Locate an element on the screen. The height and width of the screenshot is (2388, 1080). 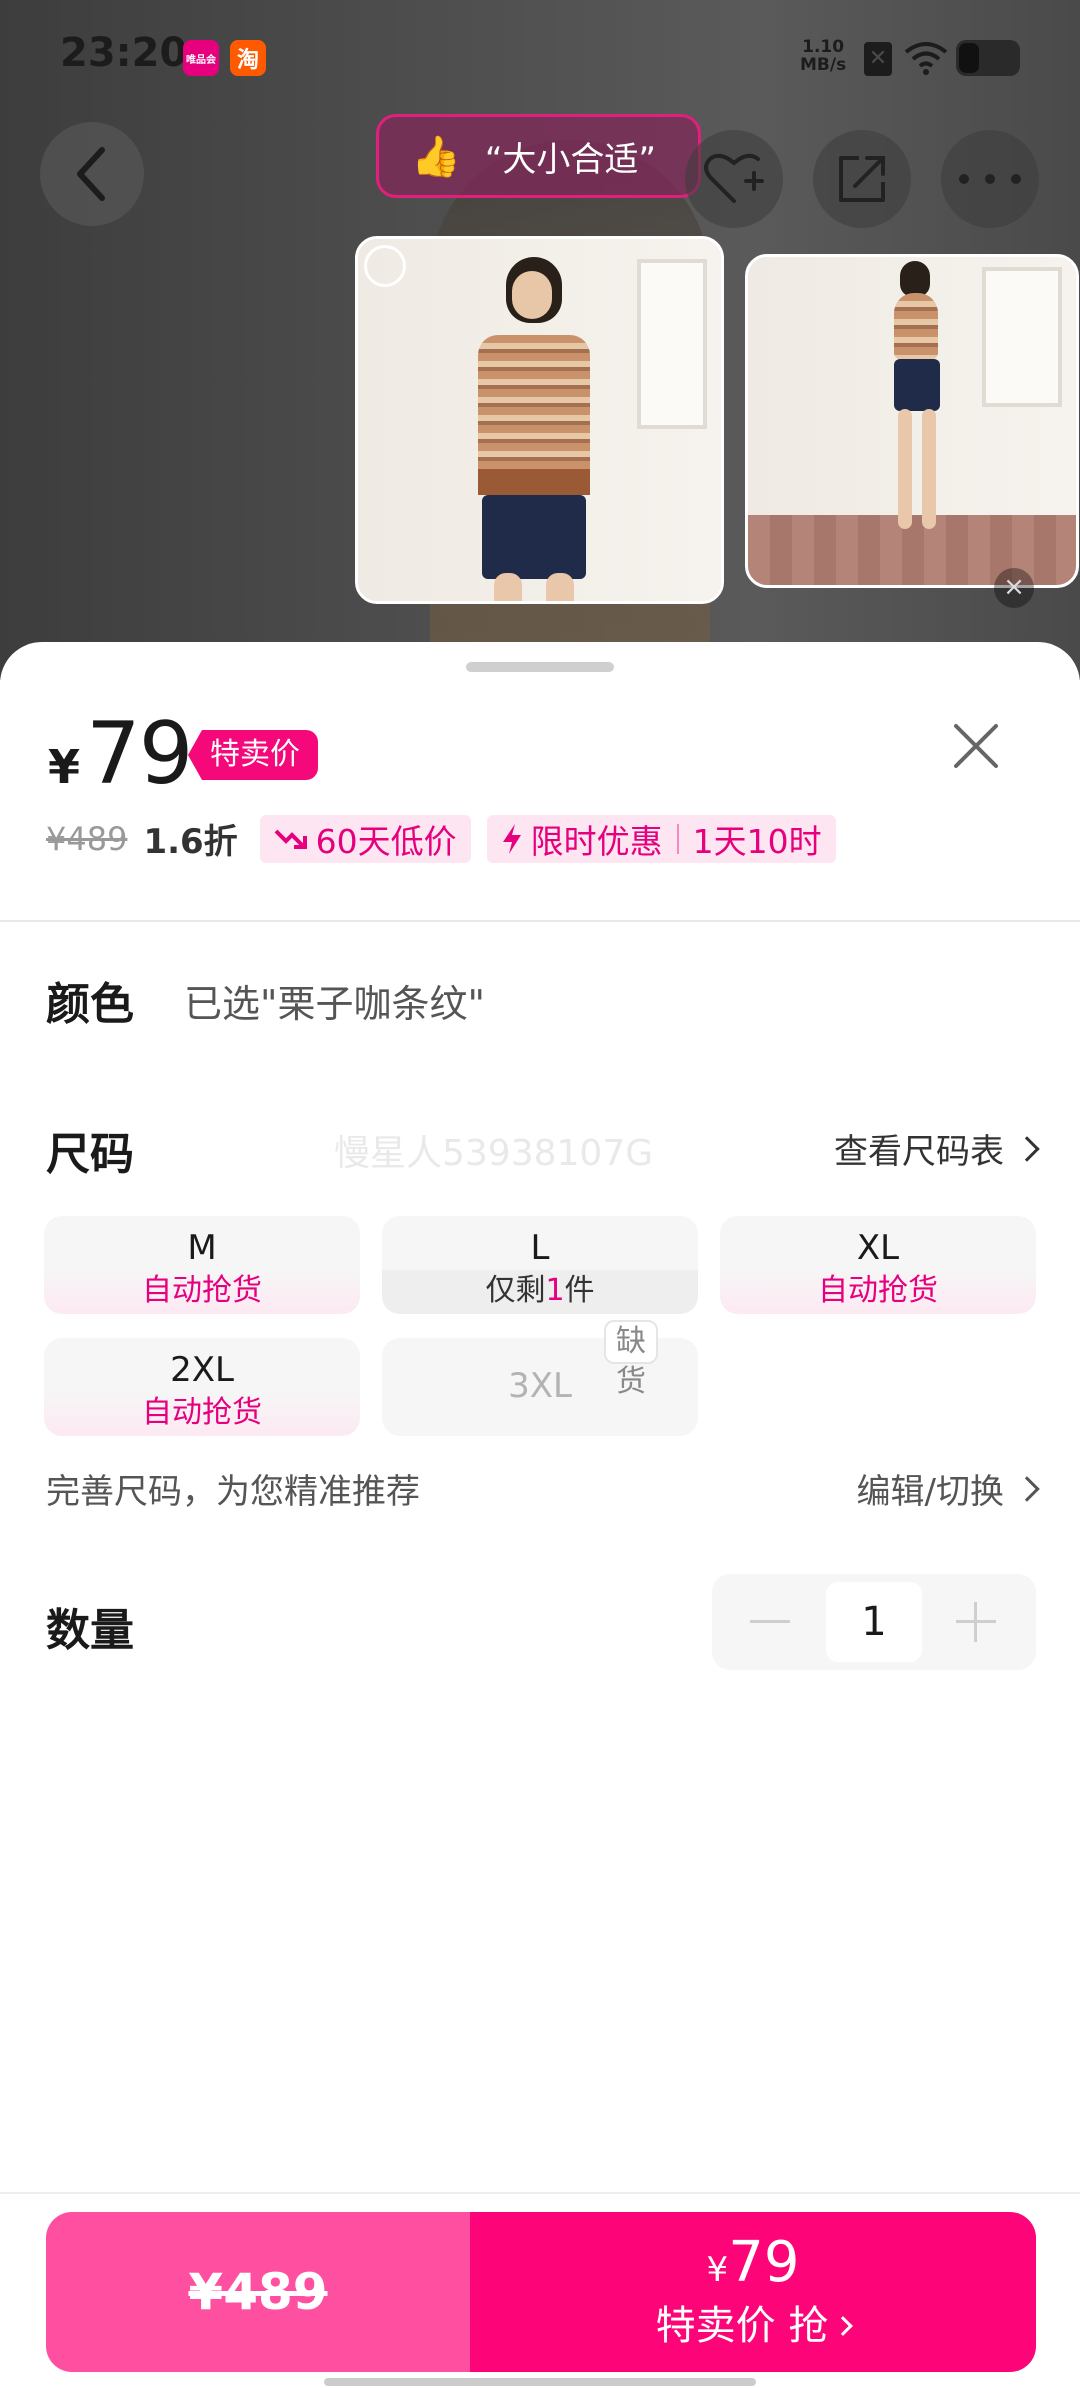
buy-price: ¥79 is located at coordinates (753, 2264).